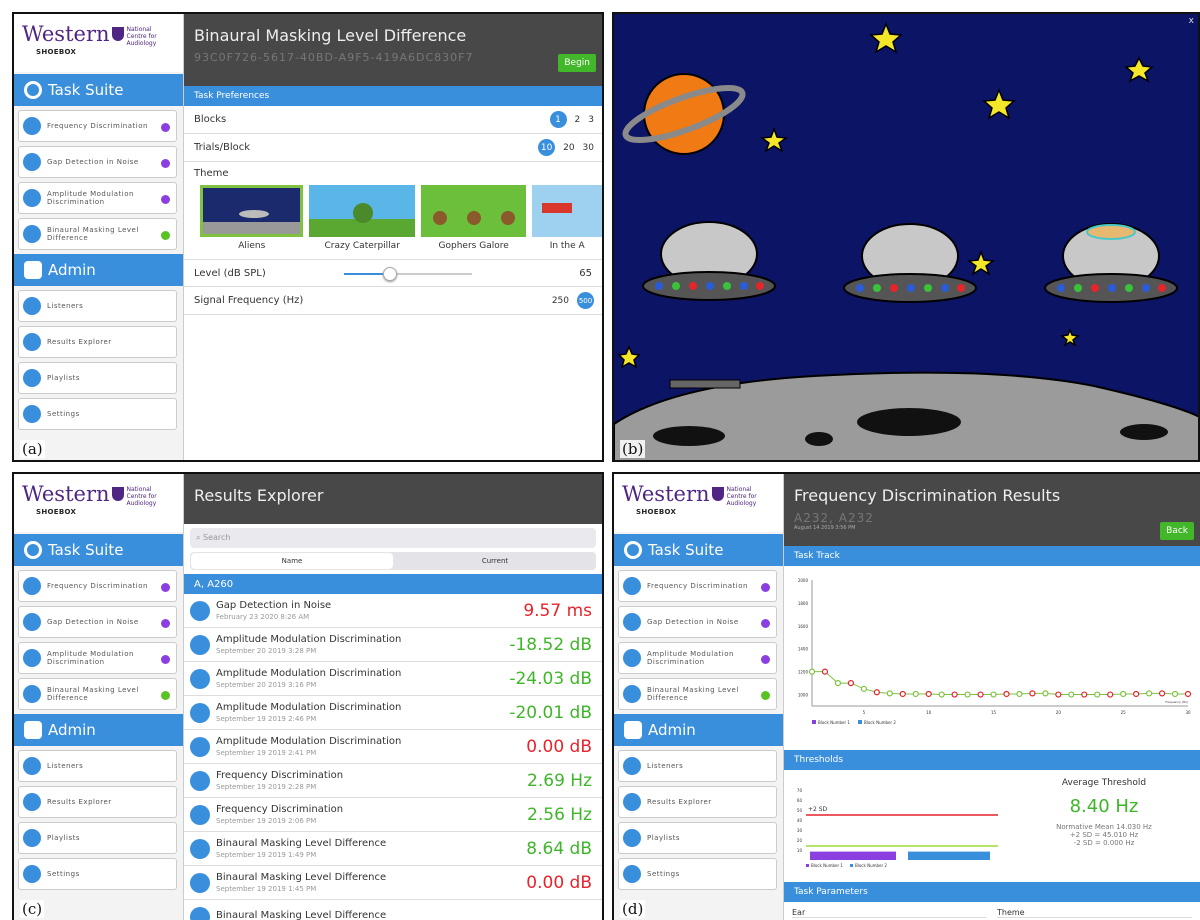  Describe the element at coordinates (577, 63) in the screenshot. I see `begin-button: Begin` at that location.